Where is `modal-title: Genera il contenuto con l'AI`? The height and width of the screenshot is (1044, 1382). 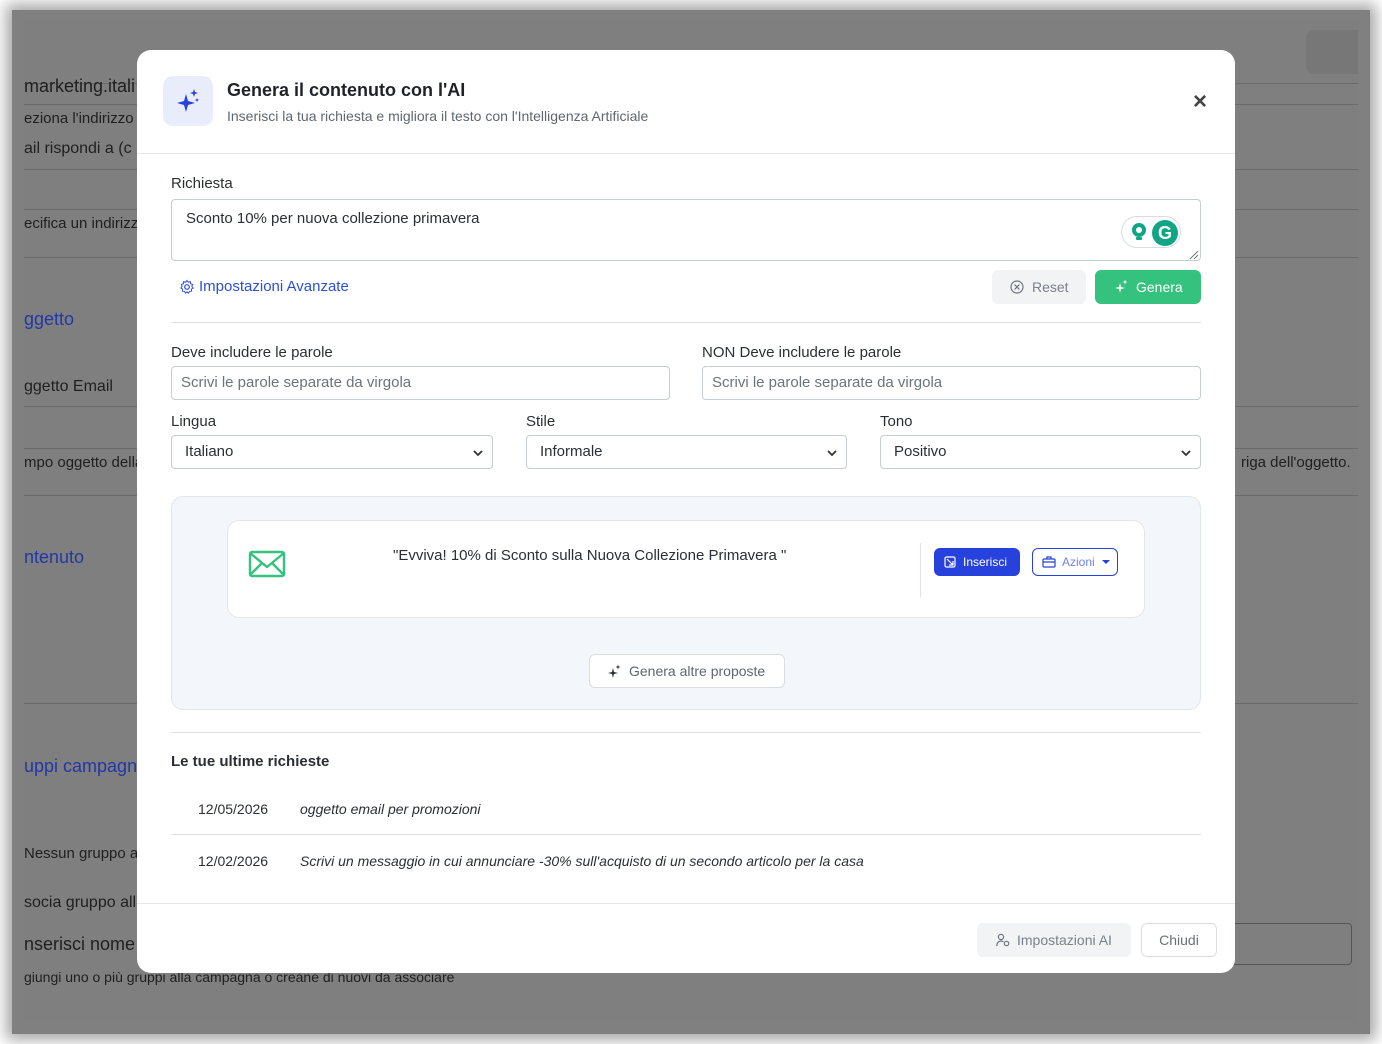 modal-title: Genera il contenuto con l'AI is located at coordinates (346, 90).